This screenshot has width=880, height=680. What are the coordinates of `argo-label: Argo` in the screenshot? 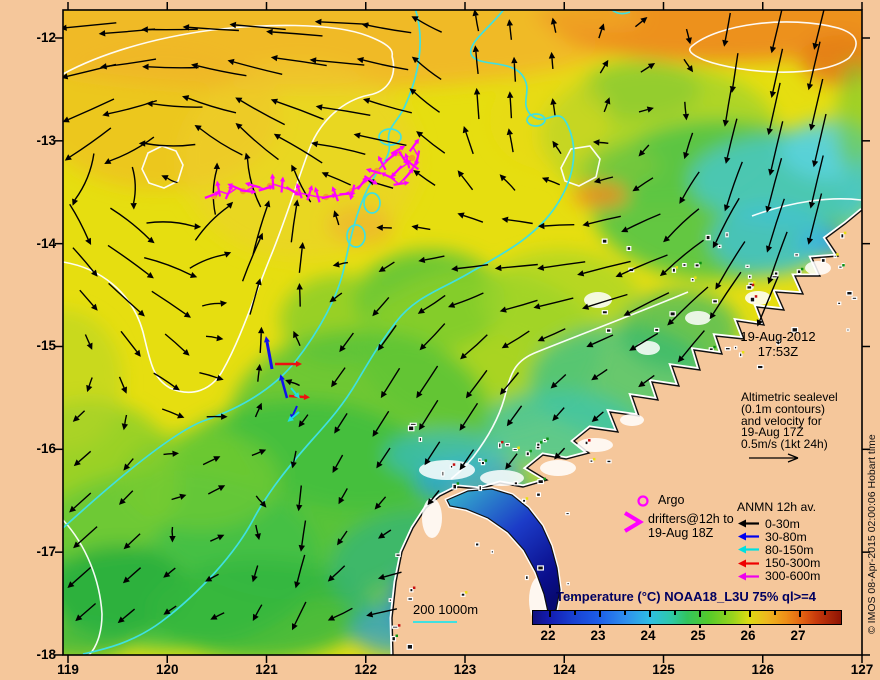 It's located at (671, 500).